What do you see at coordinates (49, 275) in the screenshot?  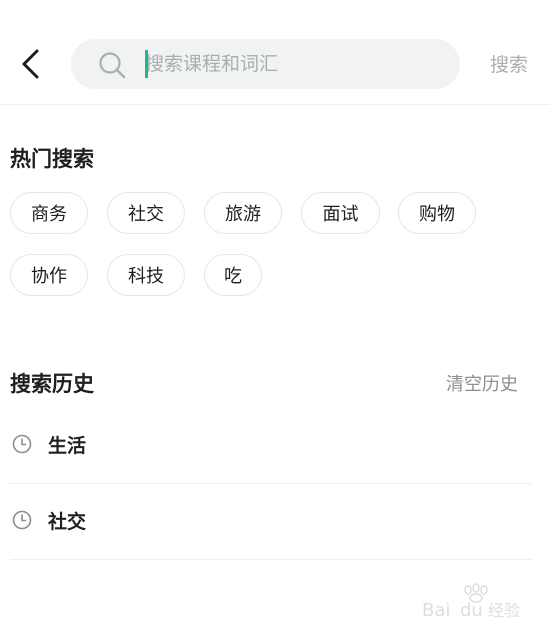 I see `hot-tag-collaboration: 协作` at bounding box center [49, 275].